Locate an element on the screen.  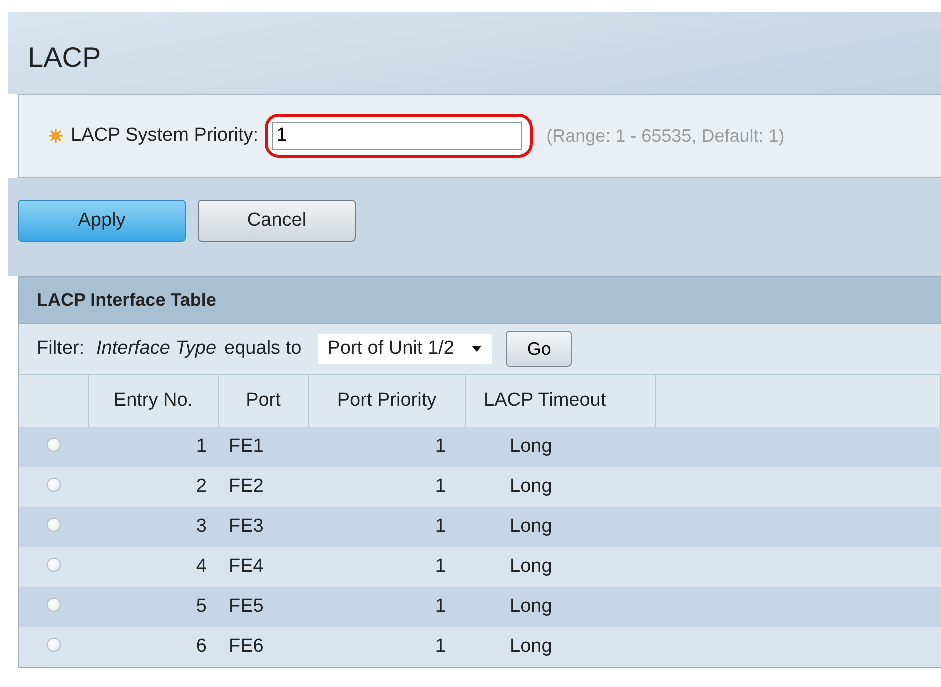
cancel-button: Cancel is located at coordinates (277, 221).